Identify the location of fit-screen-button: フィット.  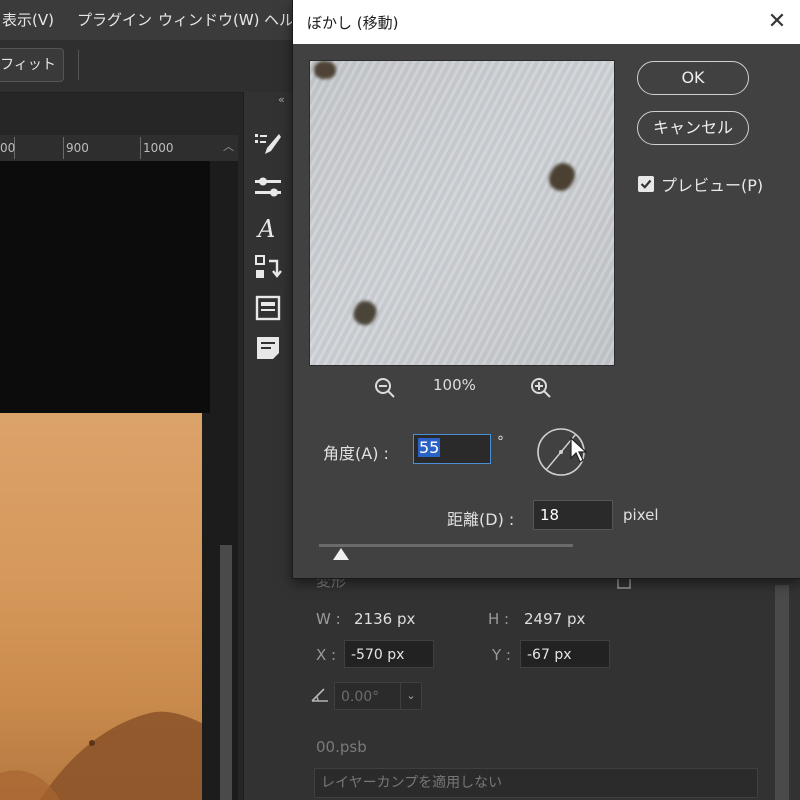
(32, 65).